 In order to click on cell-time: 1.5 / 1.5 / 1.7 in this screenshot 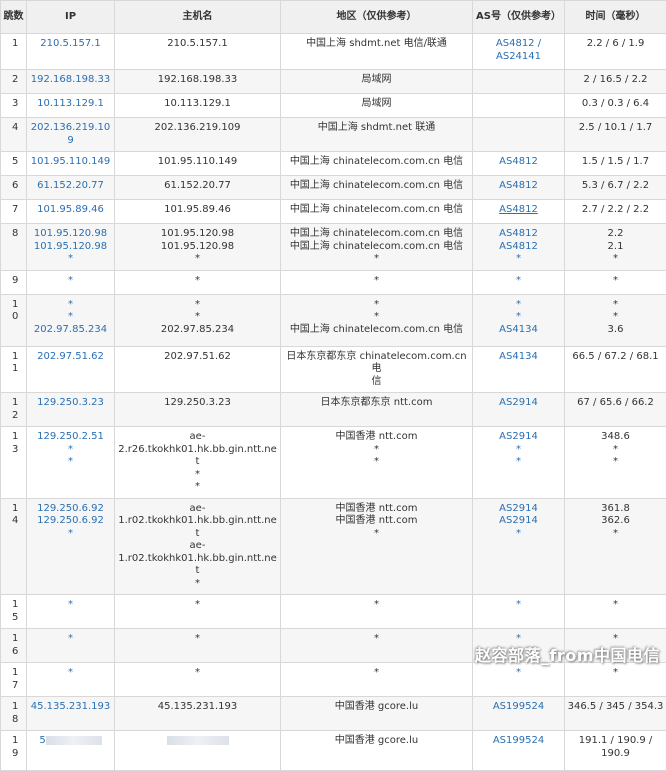, I will do `click(615, 164)`.